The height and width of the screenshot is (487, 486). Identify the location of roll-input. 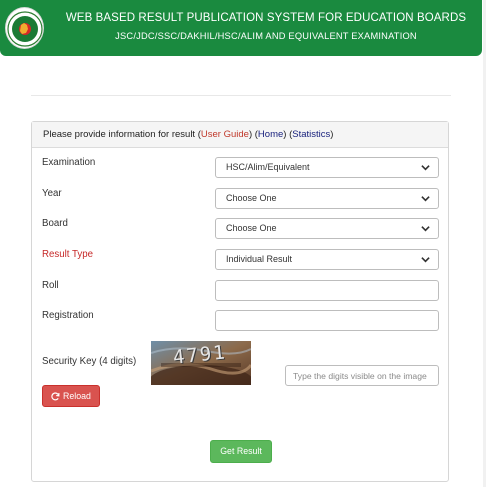
(327, 290).